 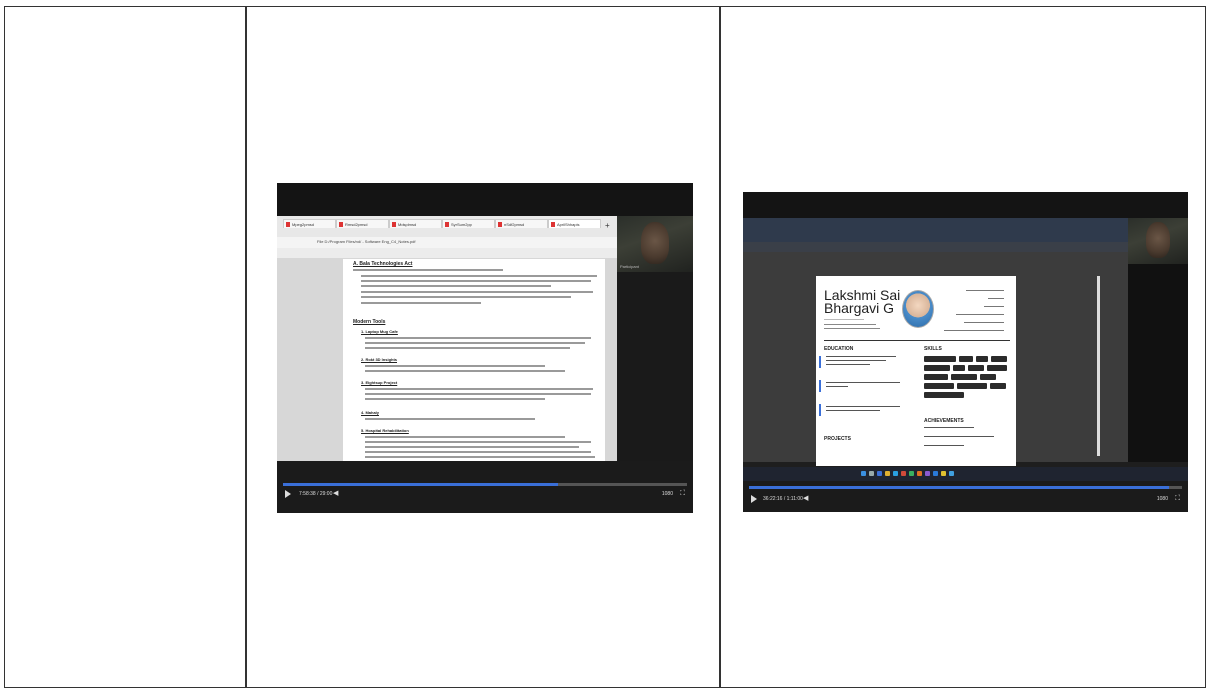 I want to click on browser-tab: Mpeg2pmsd, so click(x=309, y=223).